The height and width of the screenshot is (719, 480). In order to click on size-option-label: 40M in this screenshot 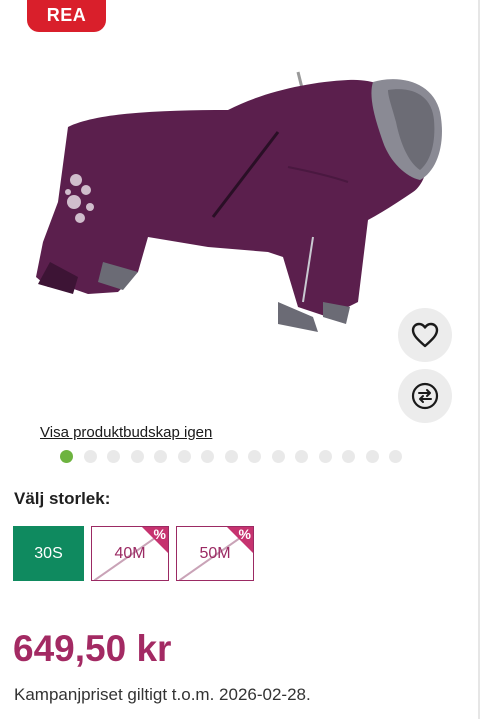, I will do `click(130, 553)`.